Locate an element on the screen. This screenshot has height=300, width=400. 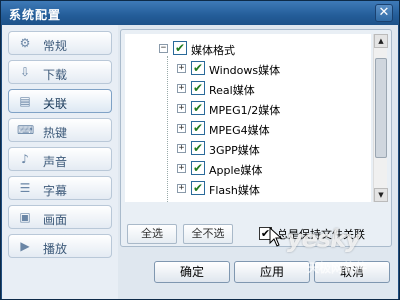
tree-root-label: 媒体格式 is located at coordinates (213, 50).